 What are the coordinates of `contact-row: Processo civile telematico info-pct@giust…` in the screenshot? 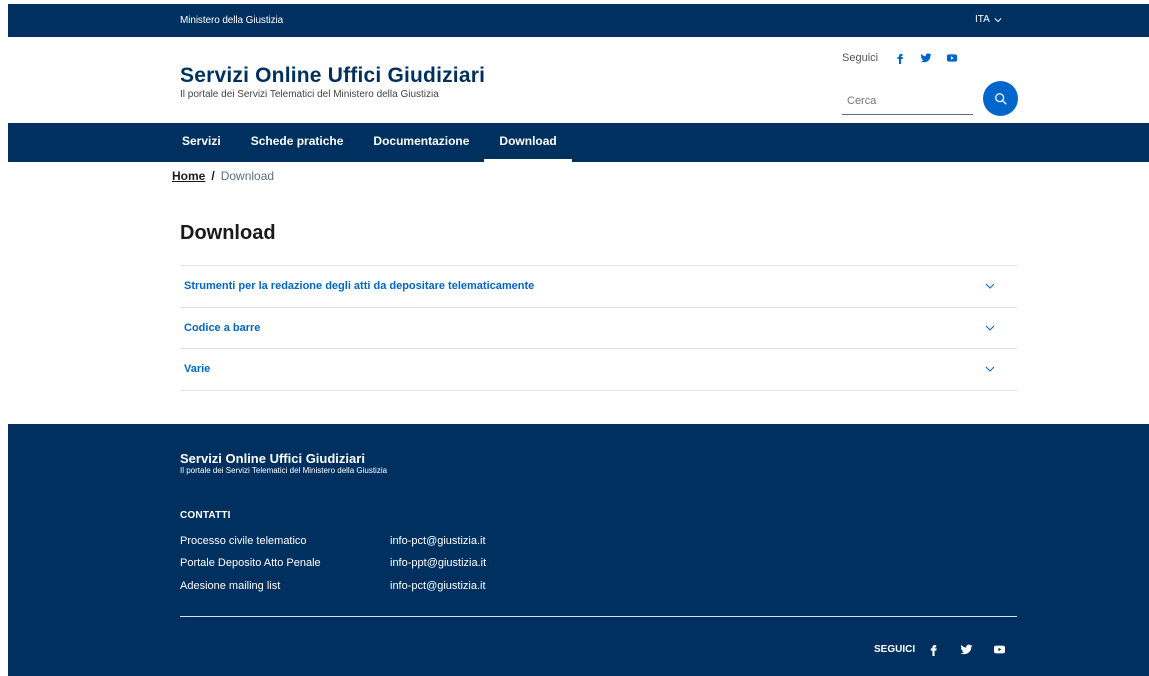 It's located at (333, 541).